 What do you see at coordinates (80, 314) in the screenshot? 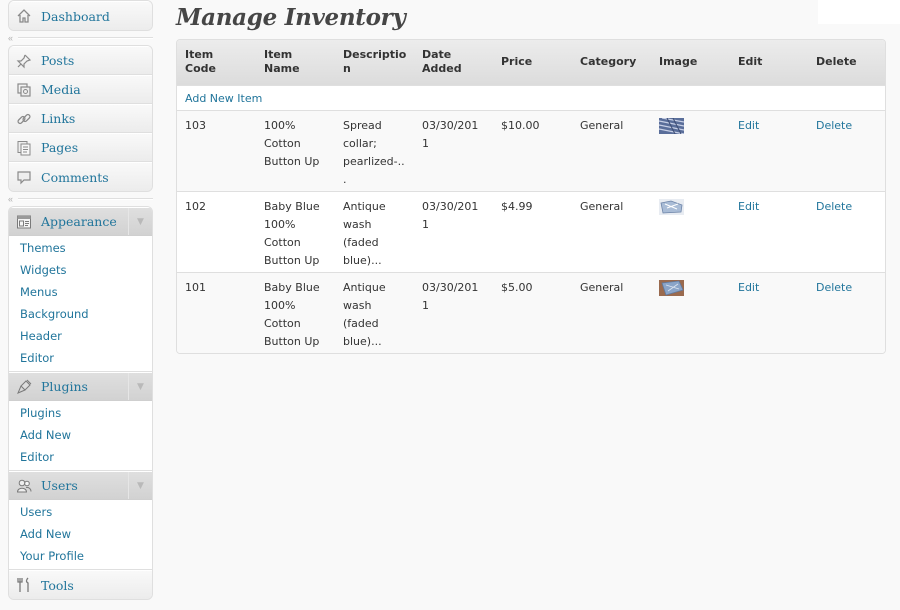
I see `submenu-background: Background` at bounding box center [80, 314].